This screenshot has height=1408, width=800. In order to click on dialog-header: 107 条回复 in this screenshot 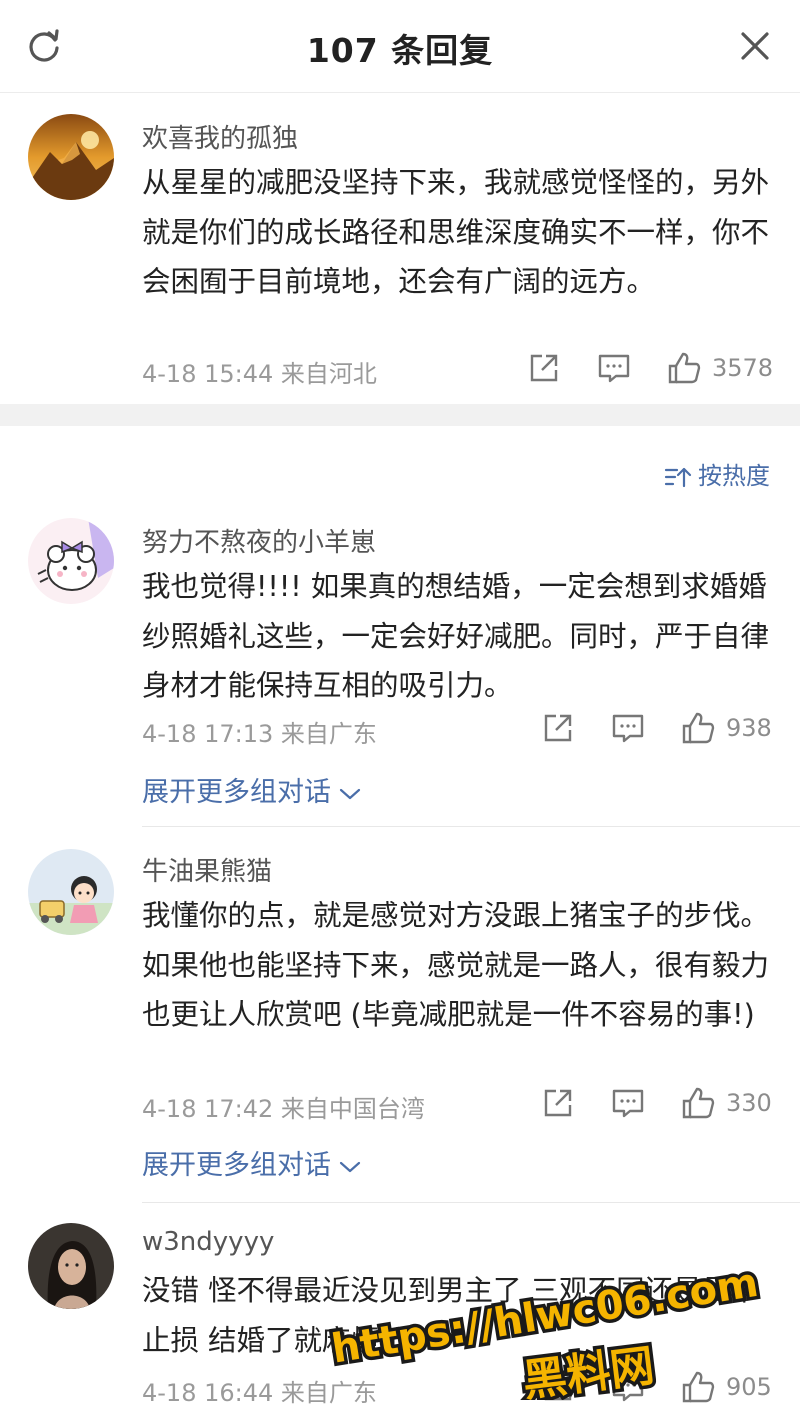, I will do `click(400, 46)`.